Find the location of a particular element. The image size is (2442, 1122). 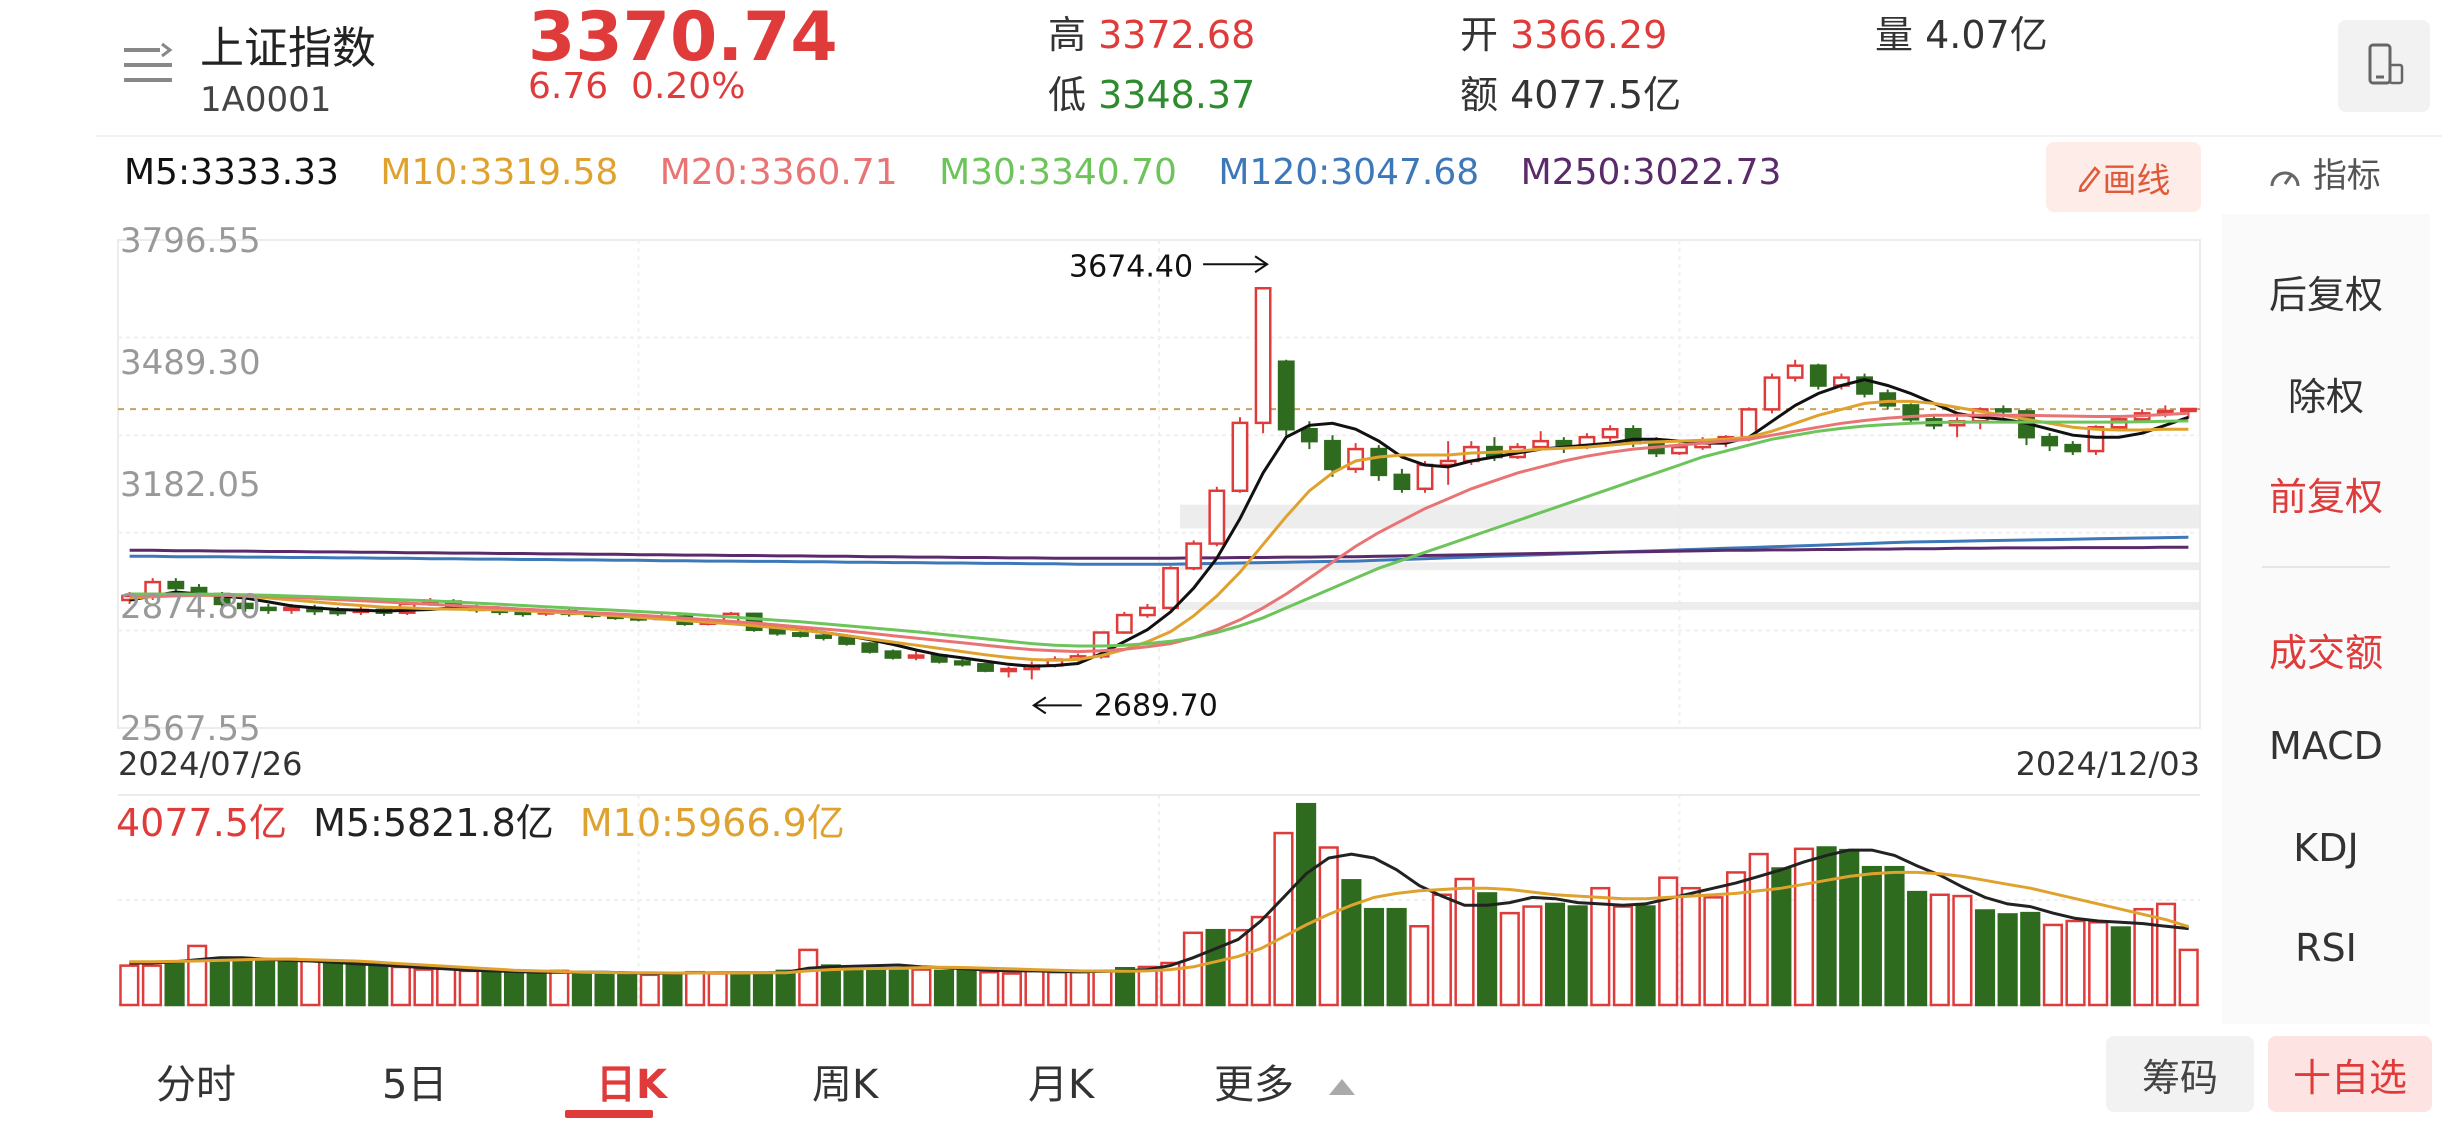

x-start-label: 2024/07/26 is located at coordinates (210, 764).